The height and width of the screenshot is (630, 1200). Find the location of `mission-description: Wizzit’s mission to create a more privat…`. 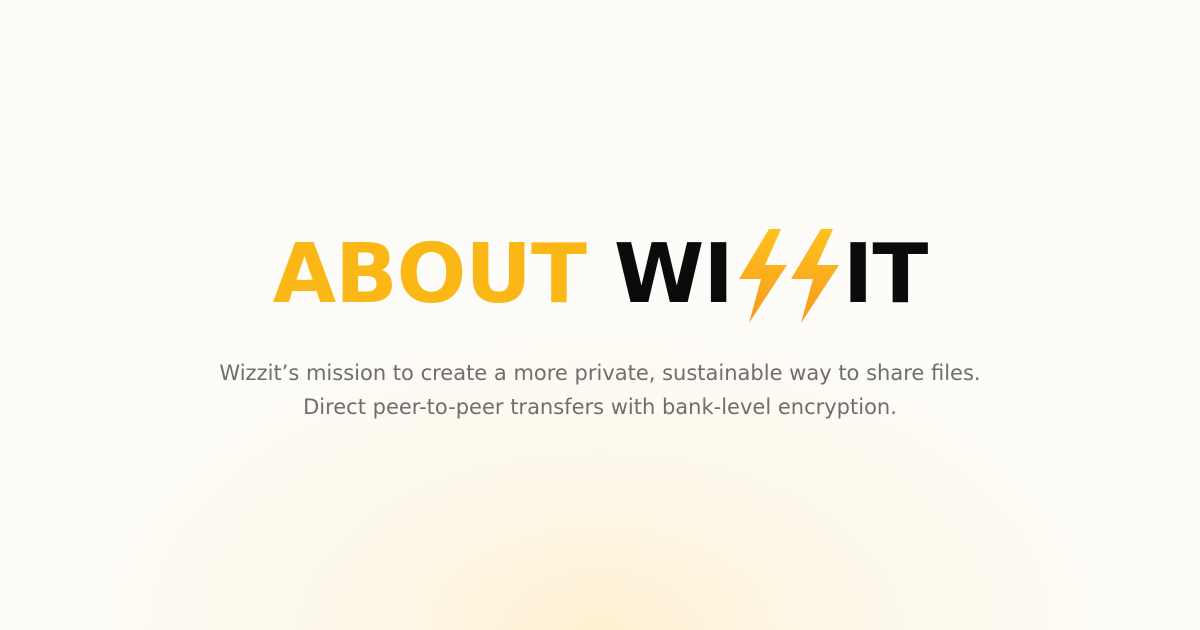

mission-description: Wizzit’s mission to create a more privat… is located at coordinates (600, 390).